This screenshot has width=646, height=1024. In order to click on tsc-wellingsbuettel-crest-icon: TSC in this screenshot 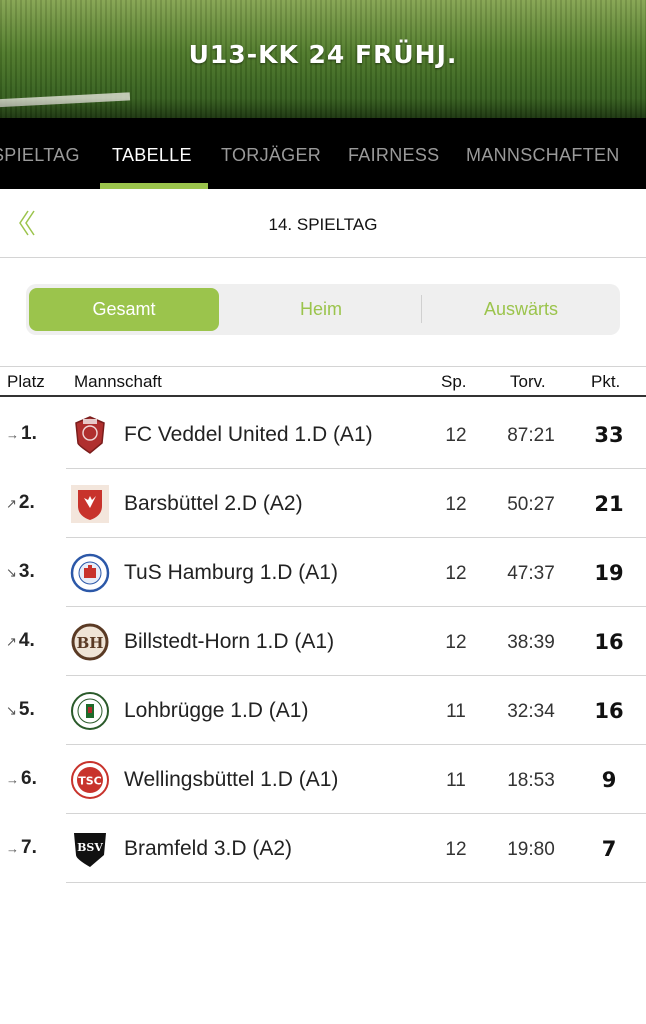, I will do `click(90, 780)`.